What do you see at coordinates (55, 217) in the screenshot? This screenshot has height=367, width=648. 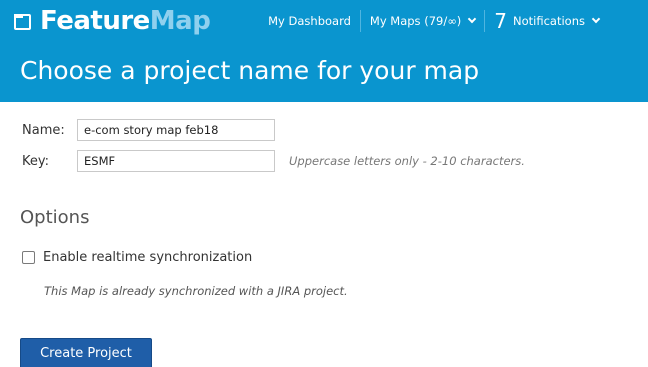 I see `options-heading: Options` at bounding box center [55, 217].